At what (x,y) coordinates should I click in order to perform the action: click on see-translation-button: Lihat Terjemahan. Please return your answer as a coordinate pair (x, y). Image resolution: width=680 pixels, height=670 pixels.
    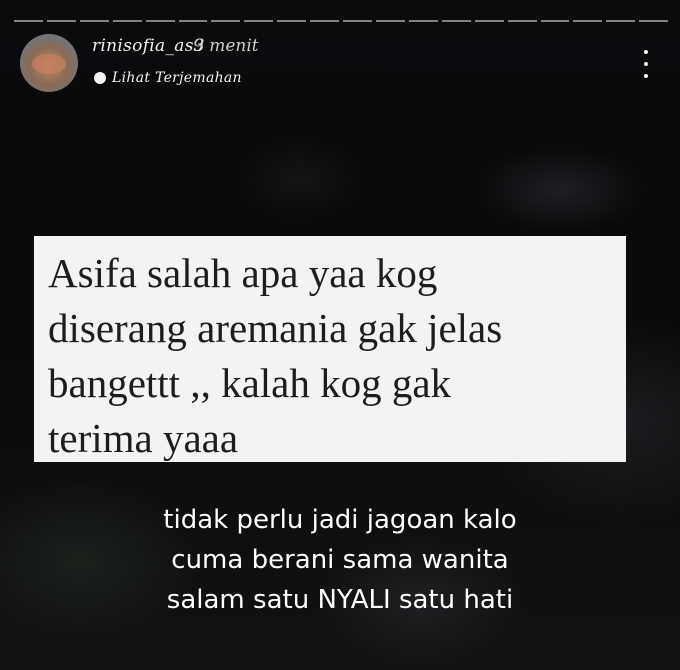
    Looking at the image, I should click on (168, 78).